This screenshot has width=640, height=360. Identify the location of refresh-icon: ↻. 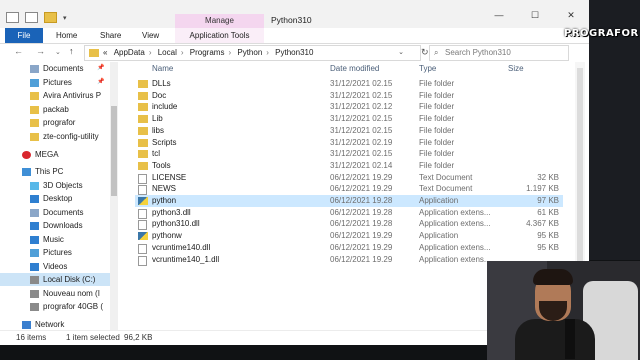
(425, 52).